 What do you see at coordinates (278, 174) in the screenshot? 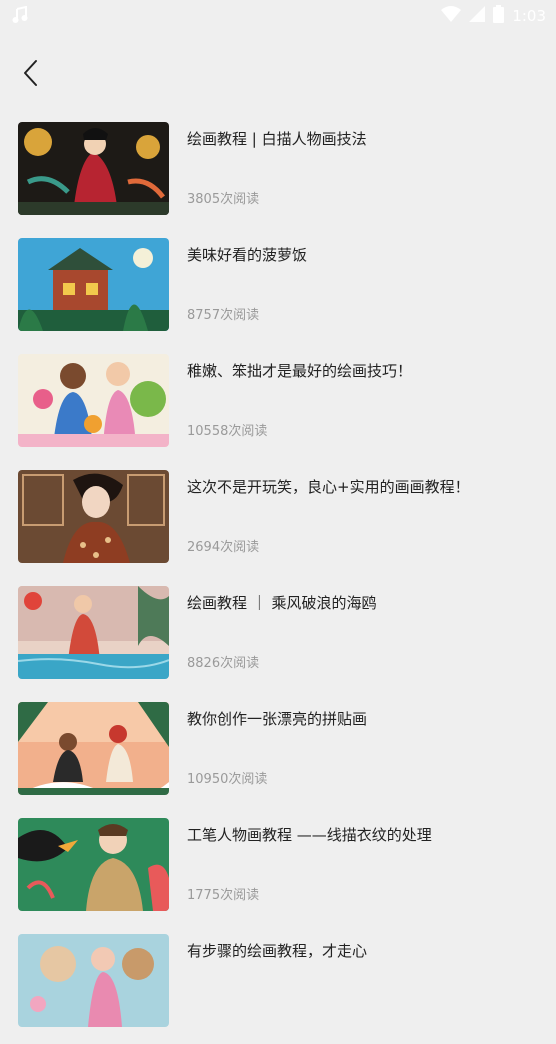
I see `article-item: 绘画教程 | 白描人物画技法 3805次阅读` at bounding box center [278, 174].